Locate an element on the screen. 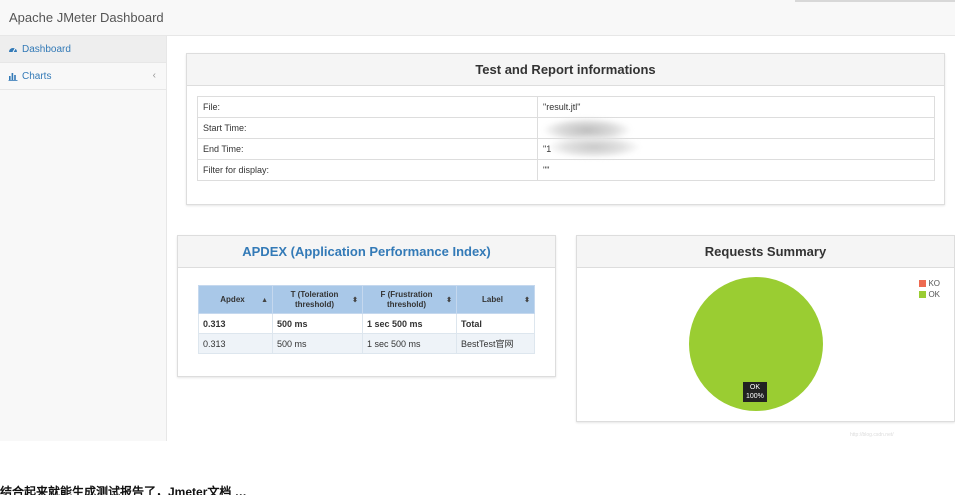 This screenshot has height=495, width=955. pie-slice-percent: 100% is located at coordinates (755, 396).